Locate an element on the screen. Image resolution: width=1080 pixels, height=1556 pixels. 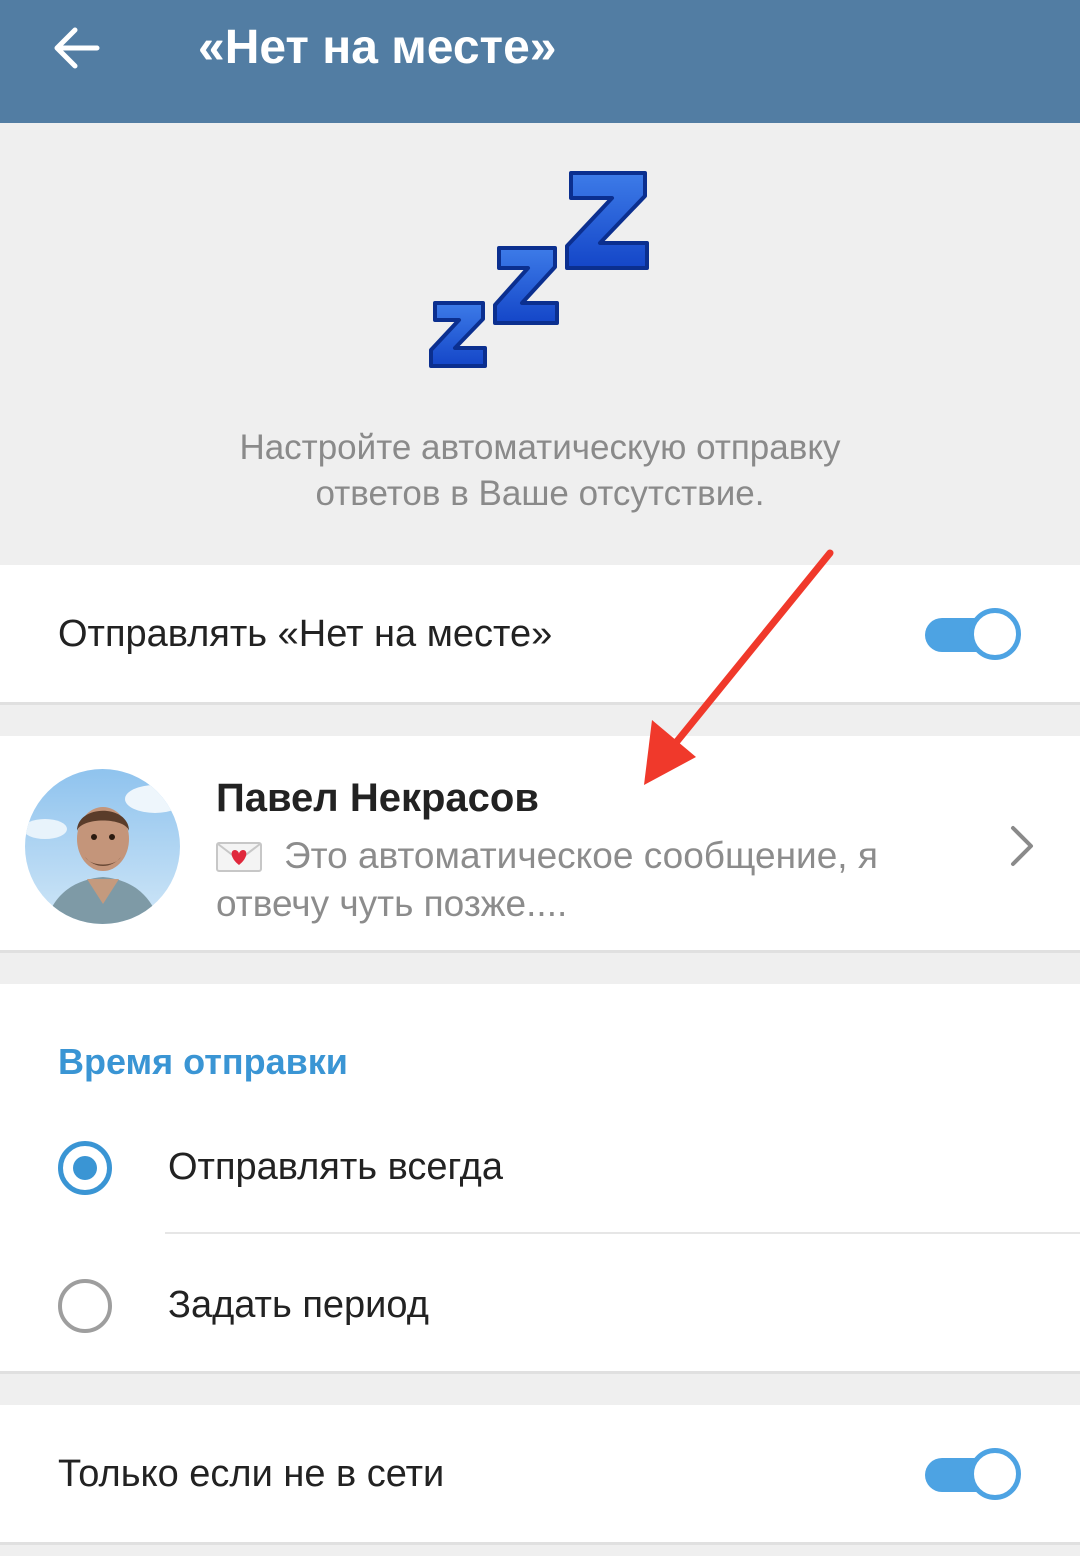
only-offline-toggle is located at coordinates (973, 1474).